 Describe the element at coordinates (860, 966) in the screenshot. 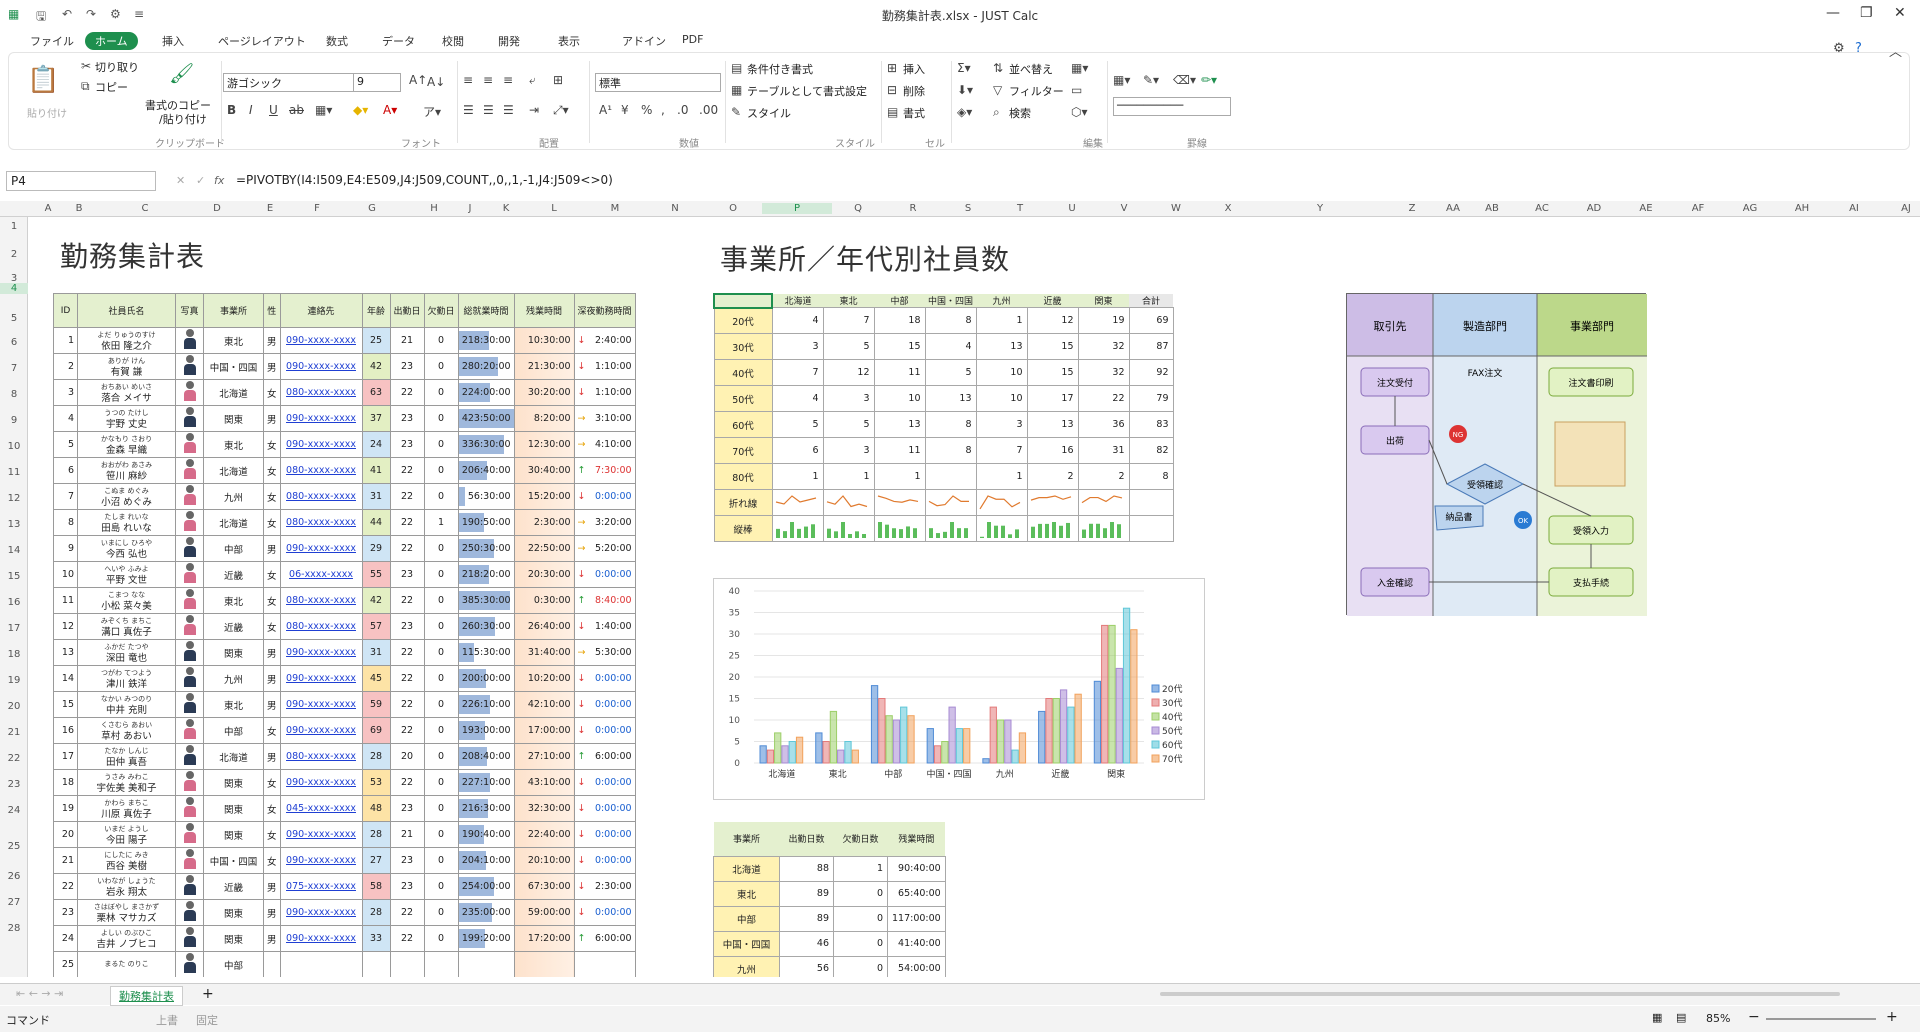

I see `summary-cell: 0` at that location.